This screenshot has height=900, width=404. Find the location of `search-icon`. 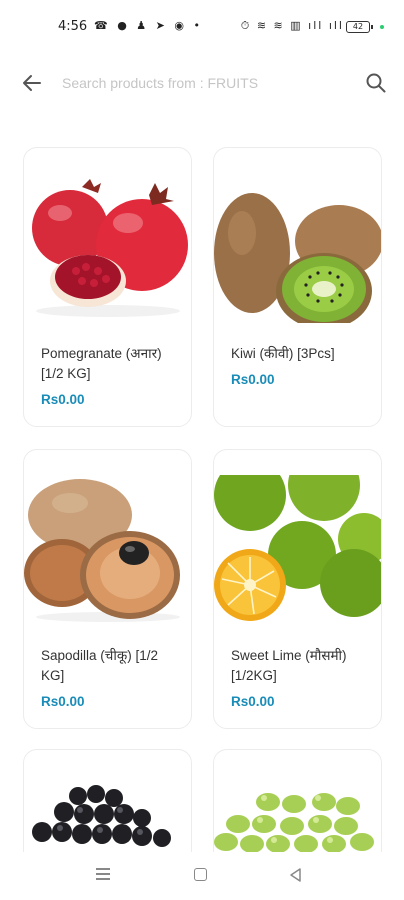

search-icon is located at coordinates (376, 83).